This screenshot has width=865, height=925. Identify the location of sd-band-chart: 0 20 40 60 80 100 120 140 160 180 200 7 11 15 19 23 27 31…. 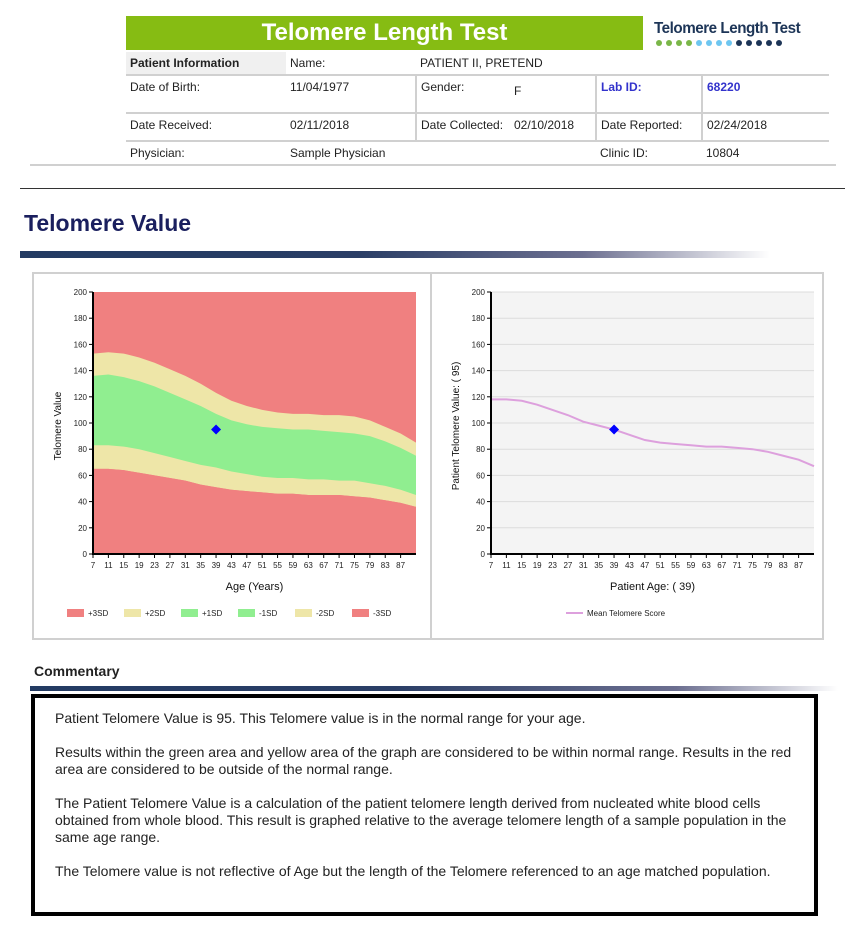
(234, 453).